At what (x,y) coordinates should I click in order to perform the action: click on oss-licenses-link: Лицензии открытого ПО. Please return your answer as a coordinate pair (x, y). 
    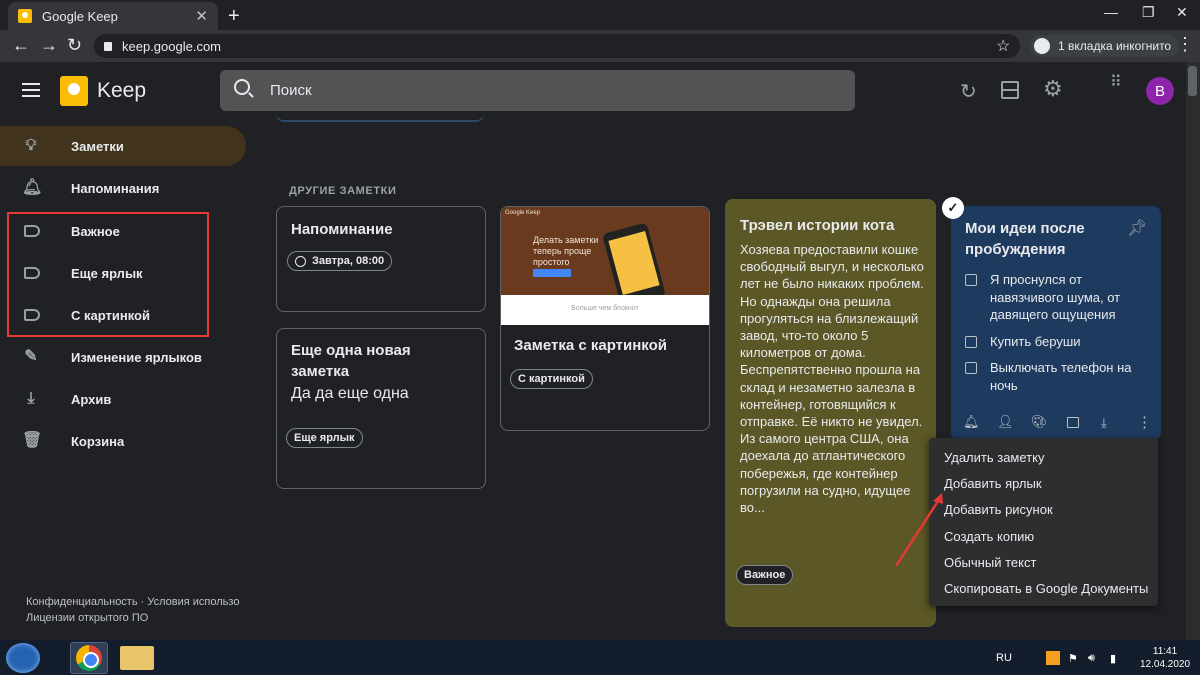
    Looking at the image, I should click on (87, 618).